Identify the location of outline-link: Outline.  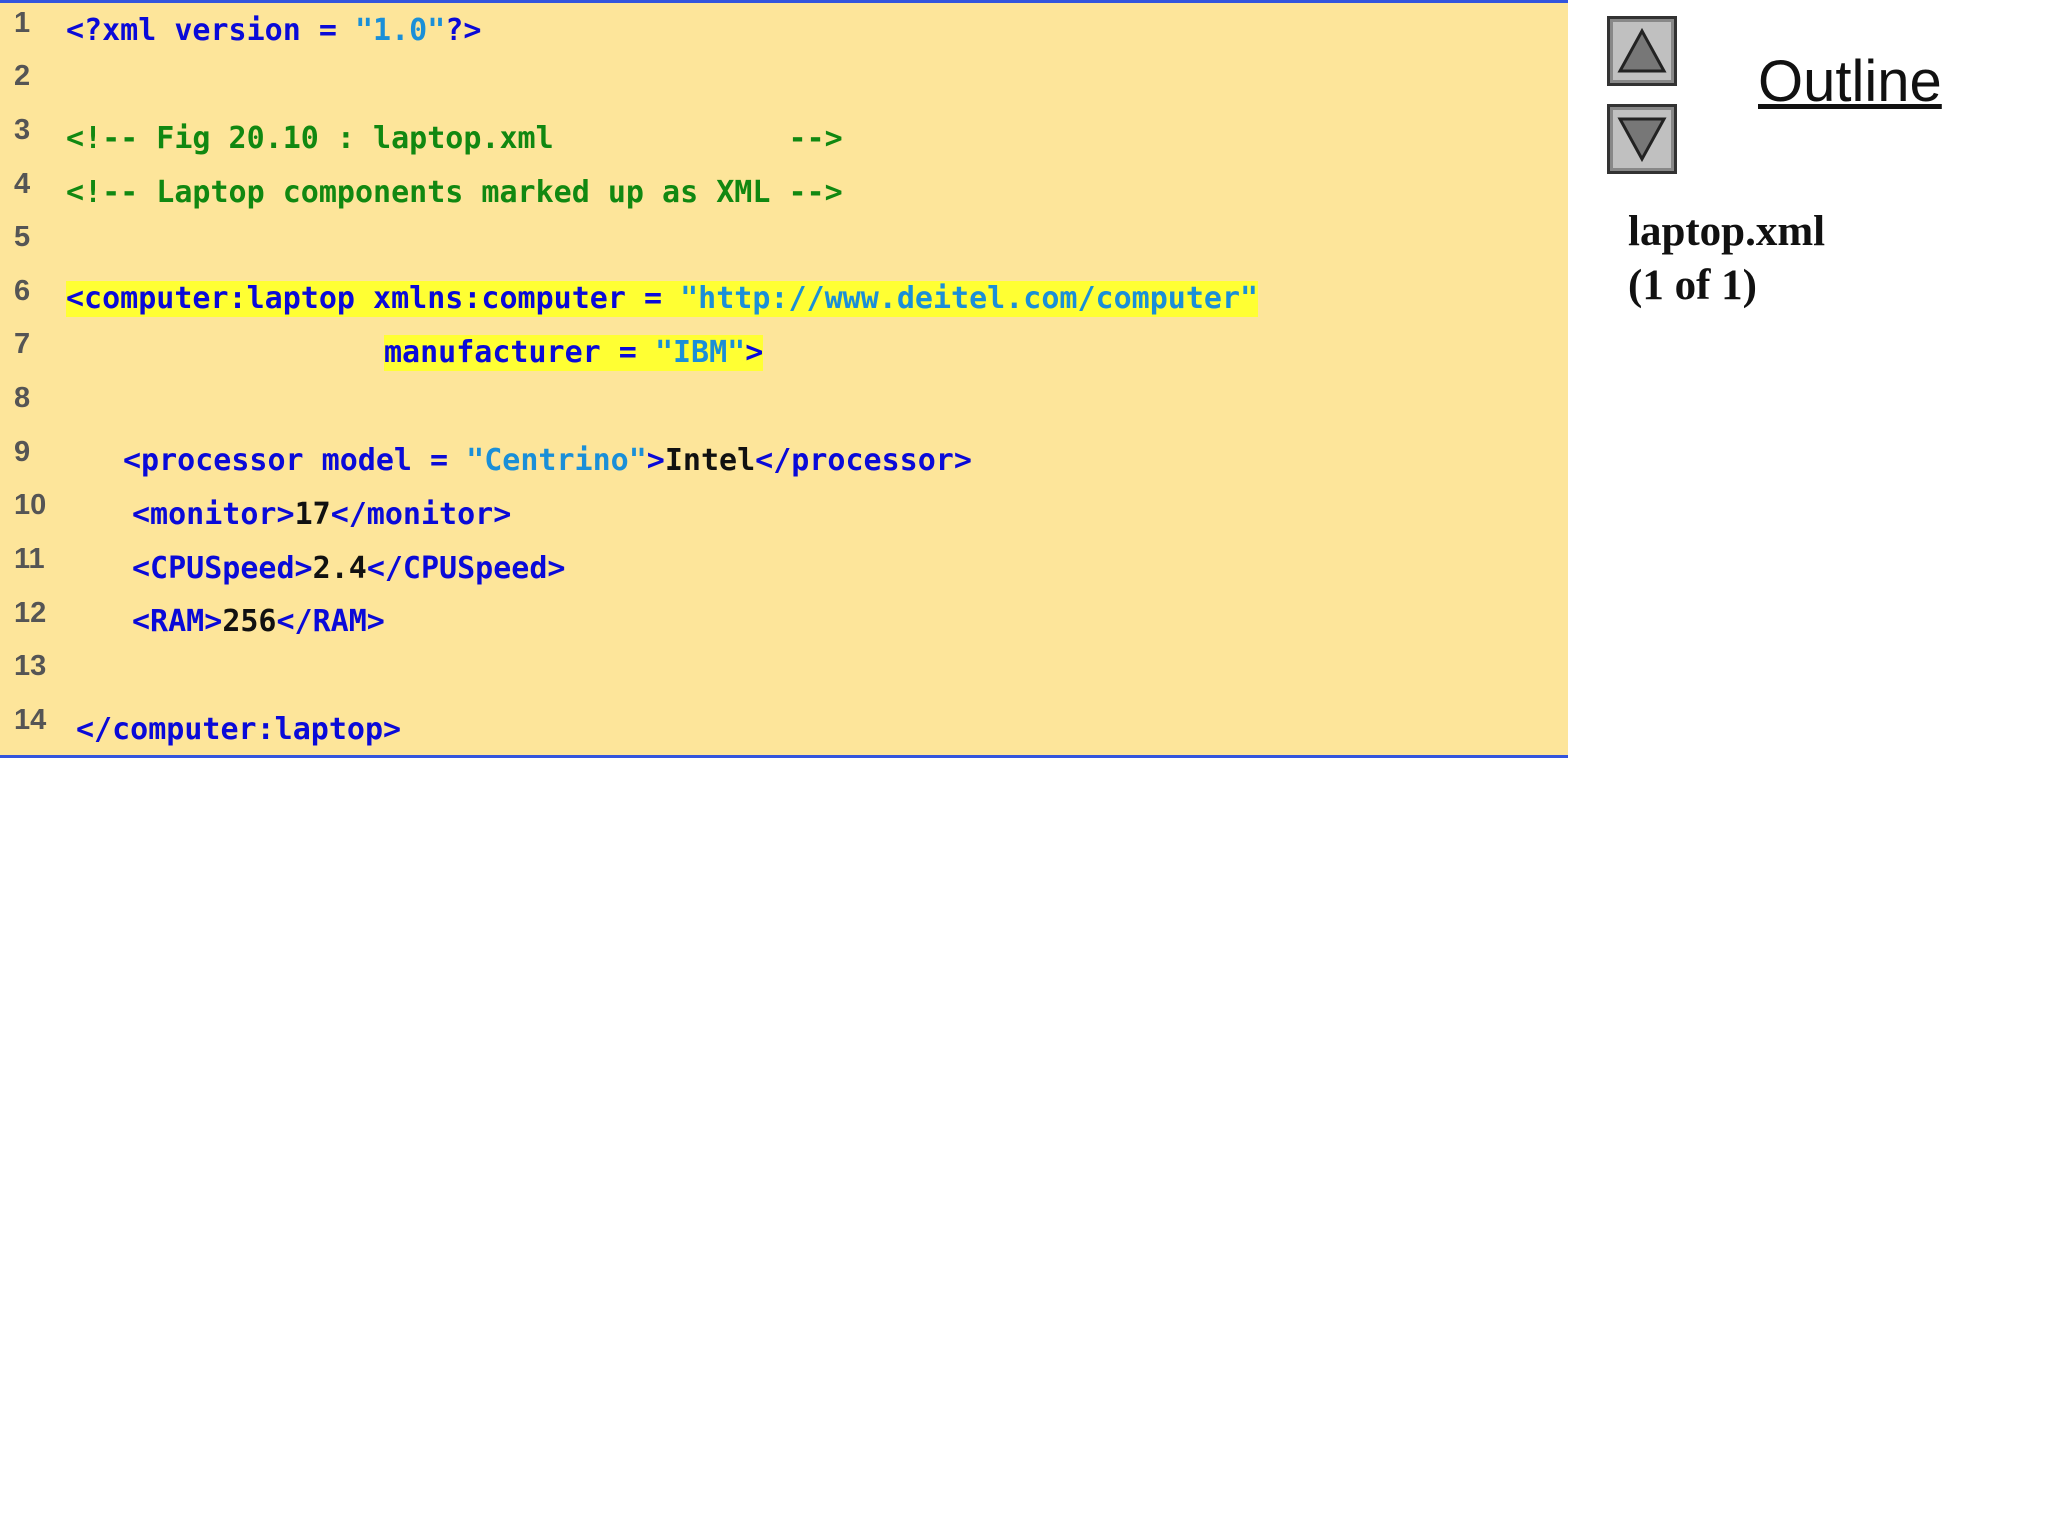
(1850, 81).